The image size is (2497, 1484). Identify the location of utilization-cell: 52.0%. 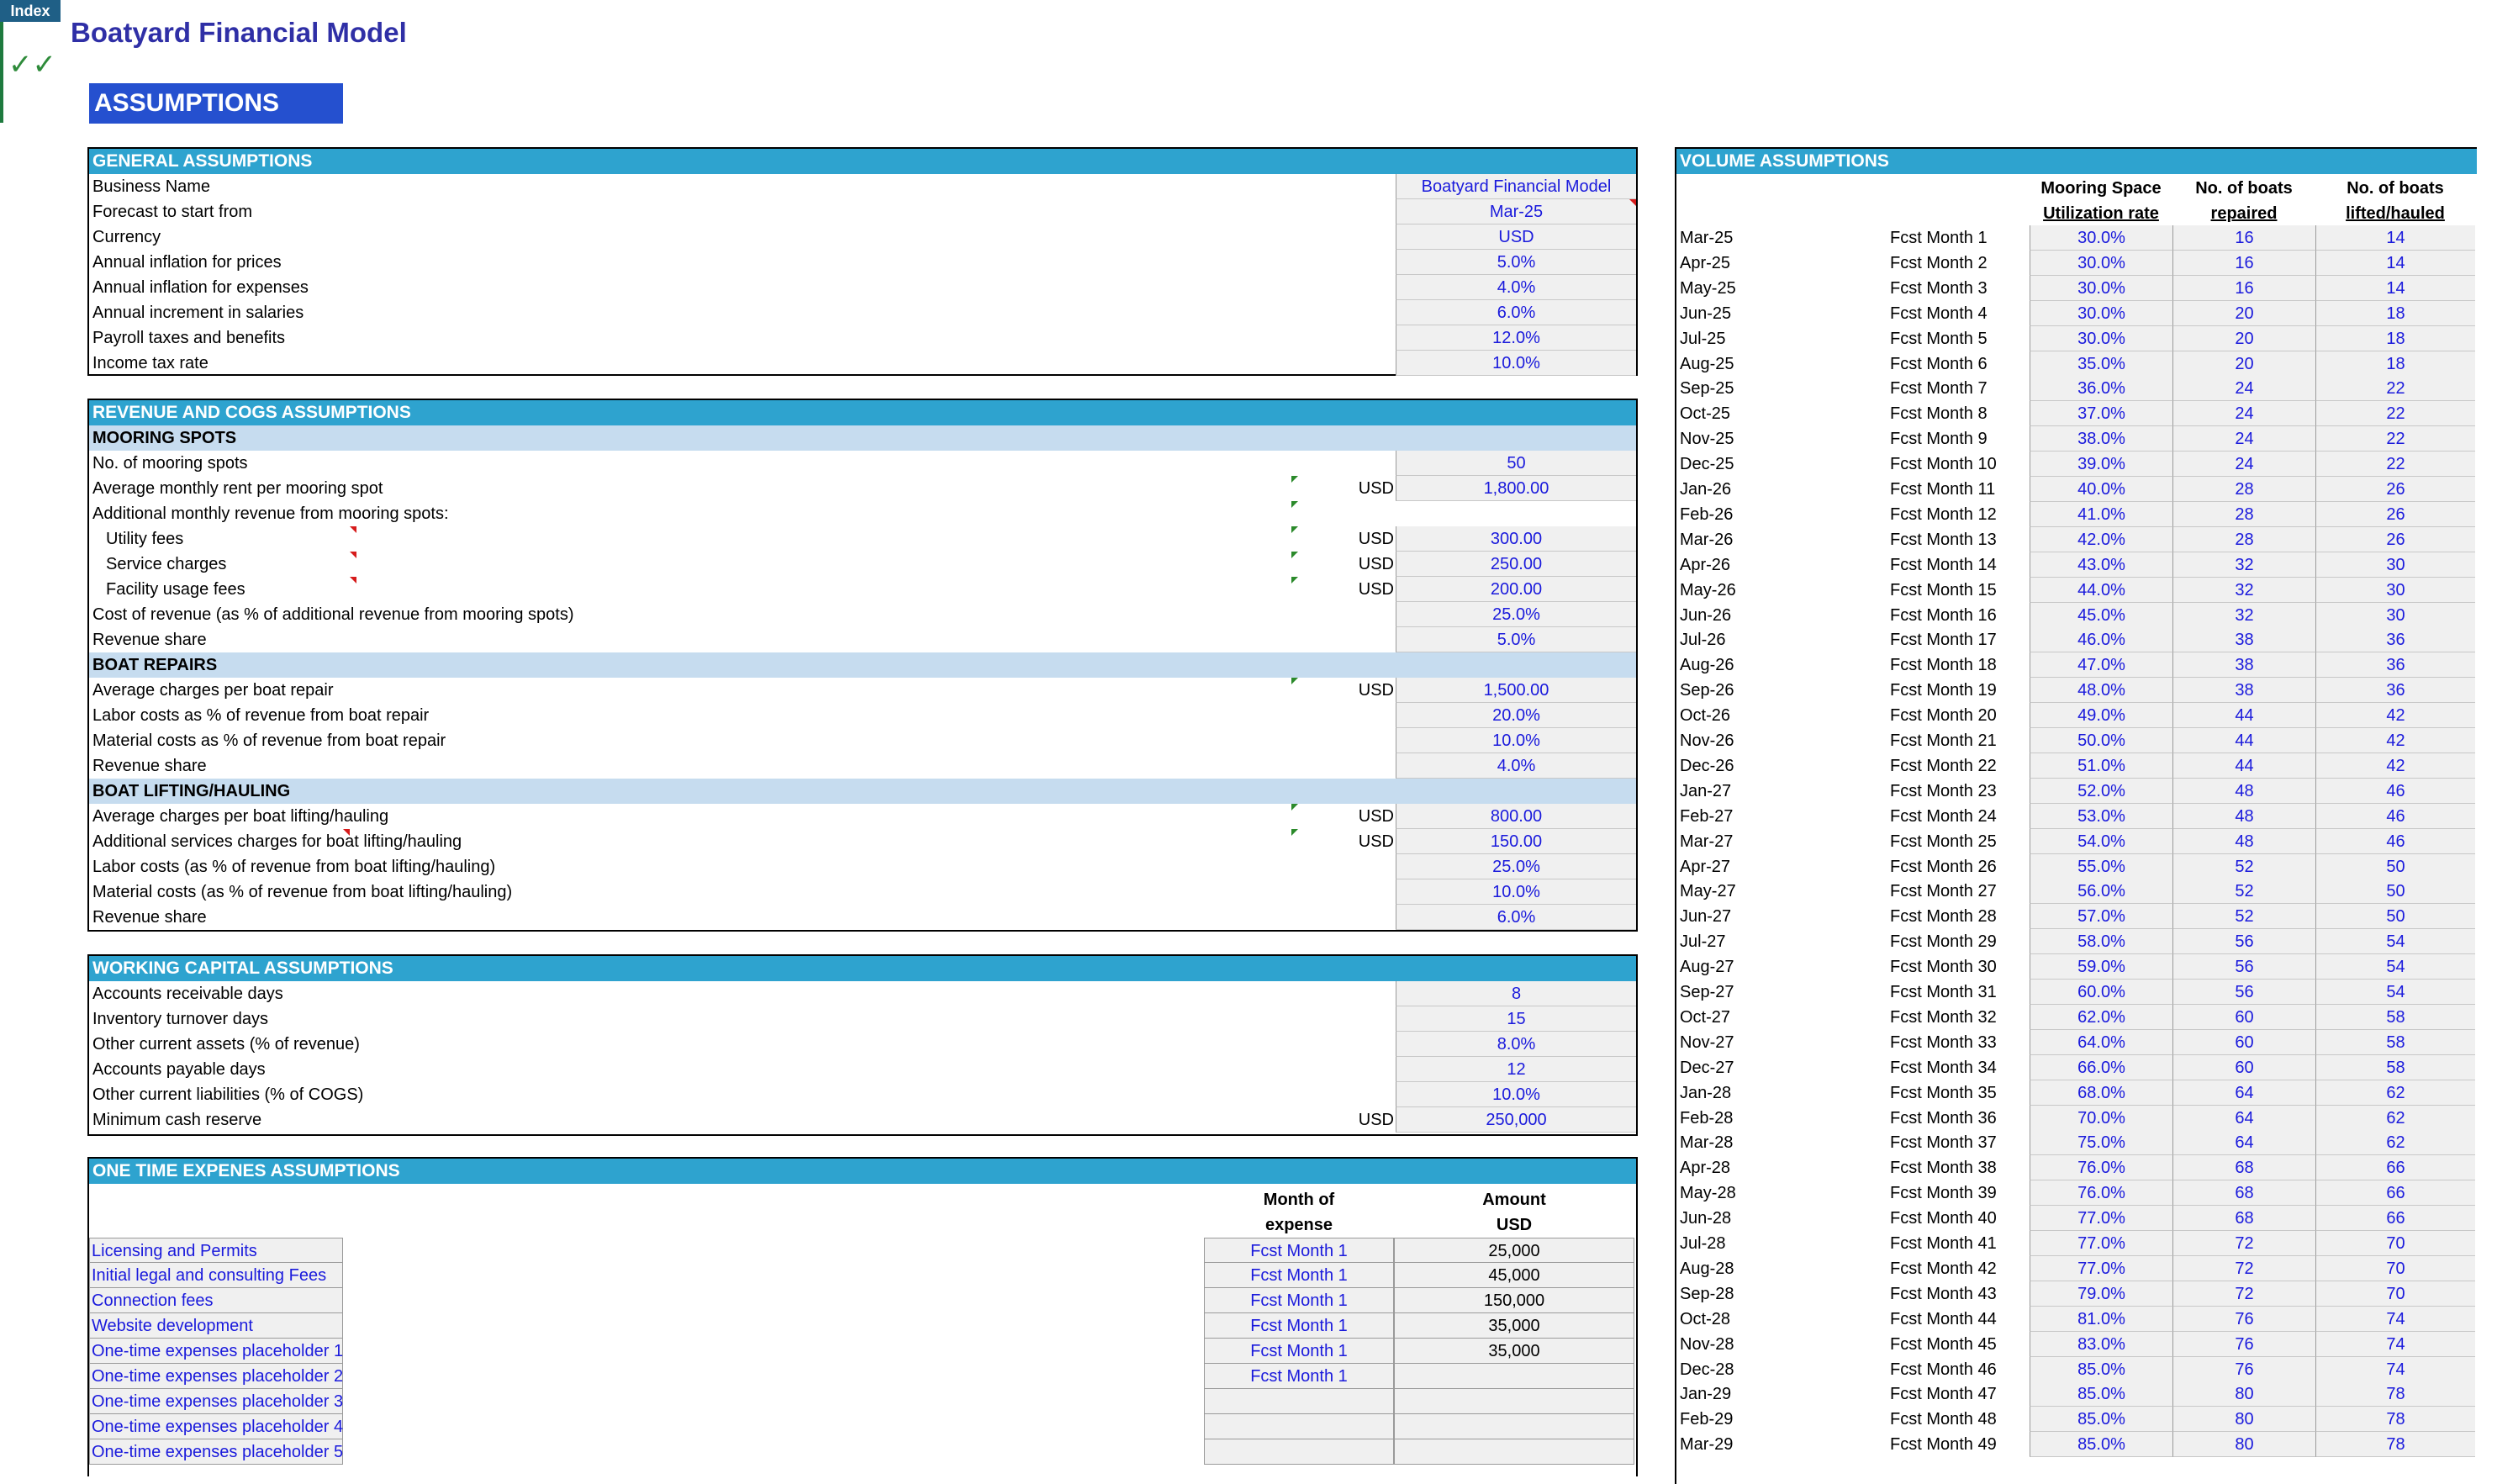
(2101, 791).